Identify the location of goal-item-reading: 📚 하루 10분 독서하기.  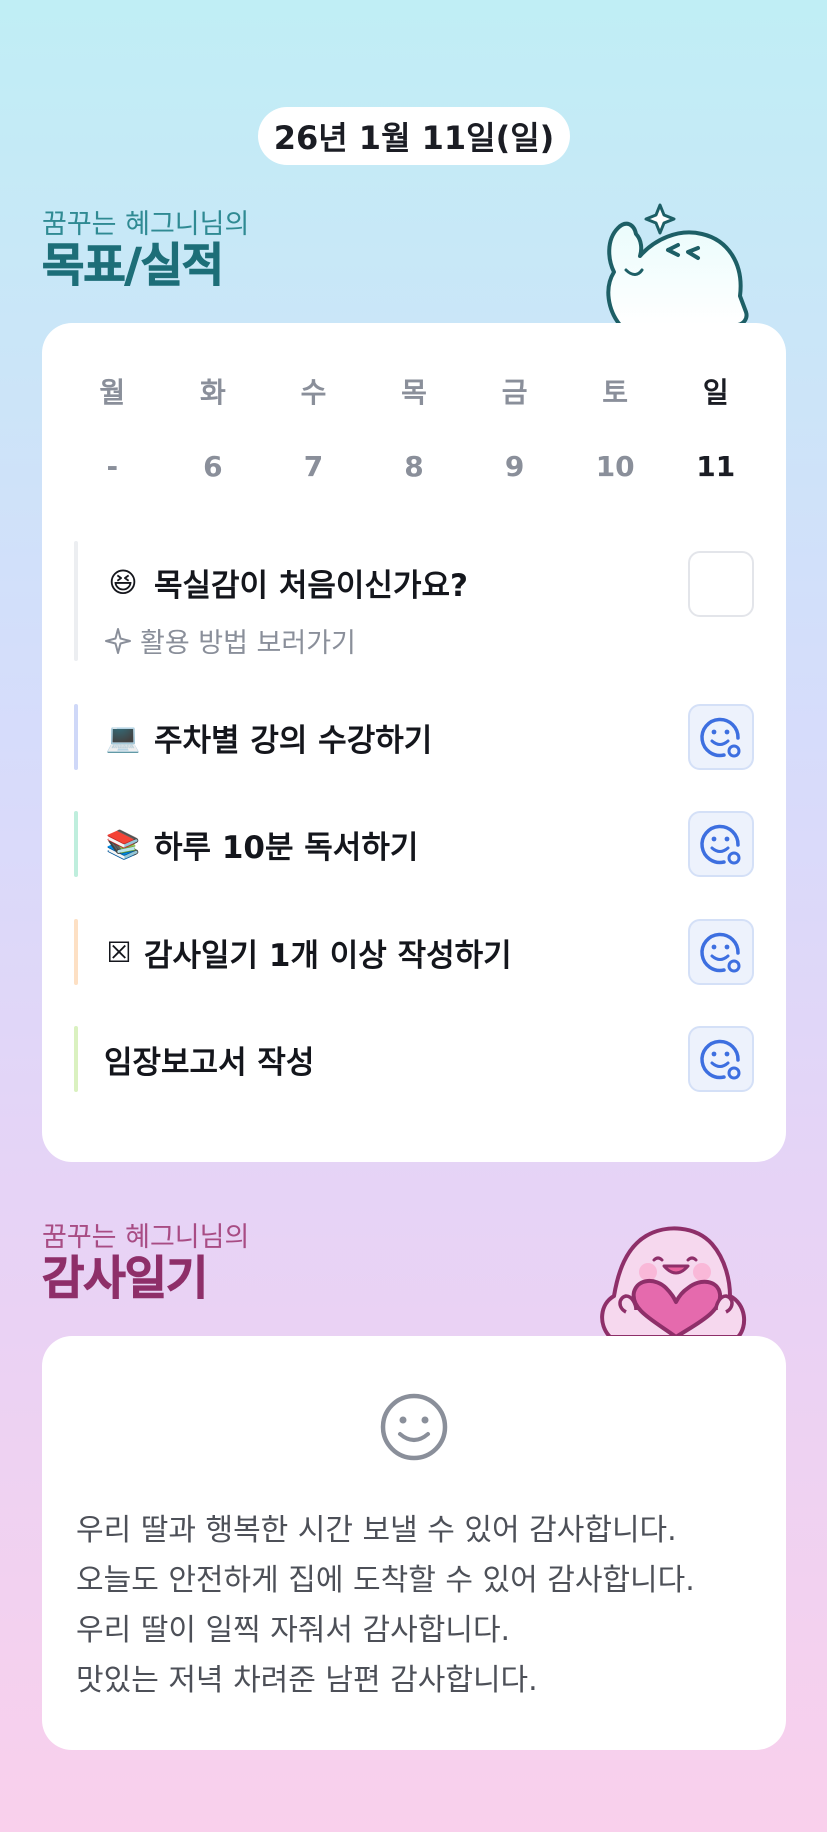
(414, 844).